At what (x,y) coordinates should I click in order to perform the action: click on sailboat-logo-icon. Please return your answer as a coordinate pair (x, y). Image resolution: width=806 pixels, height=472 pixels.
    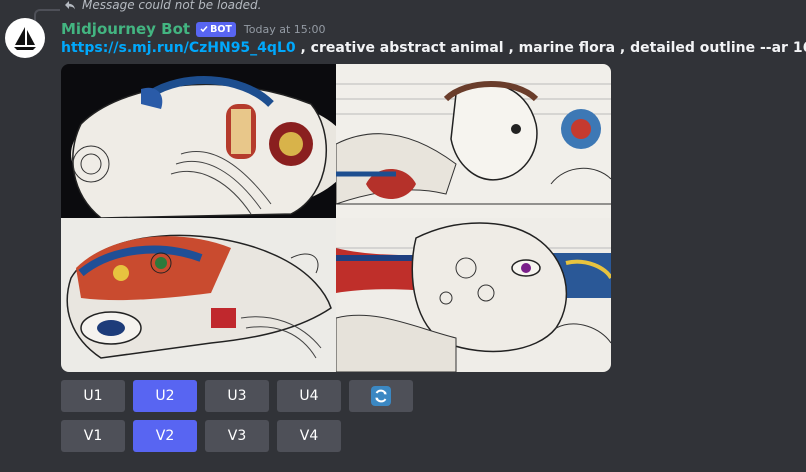
    Looking at the image, I should click on (25, 38).